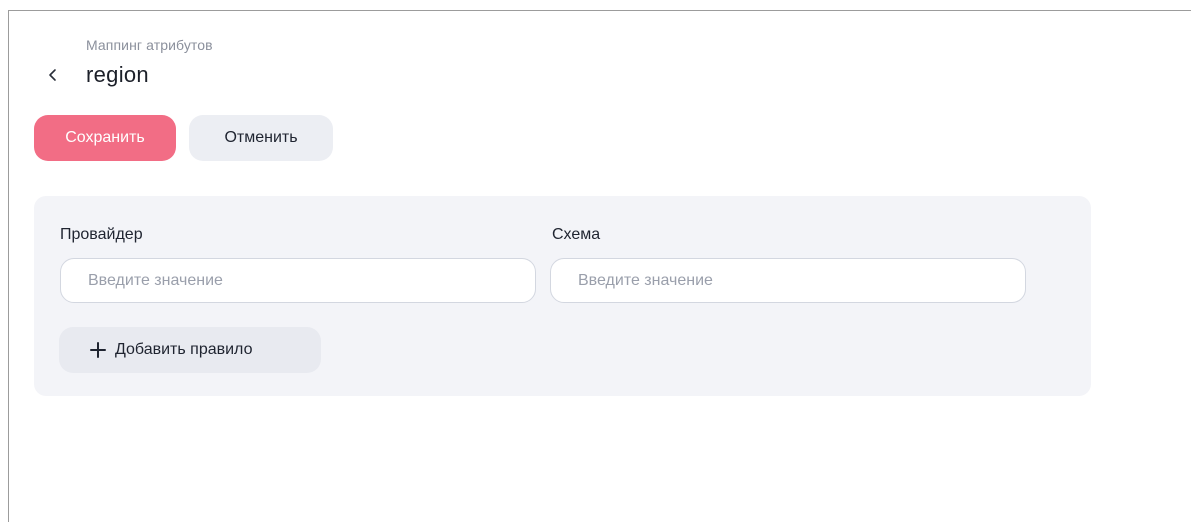 This screenshot has width=1191, height=522. What do you see at coordinates (149, 45) in the screenshot?
I see `breadcrumb: Маппинг атрибутов` at bounding box center [149, 45].